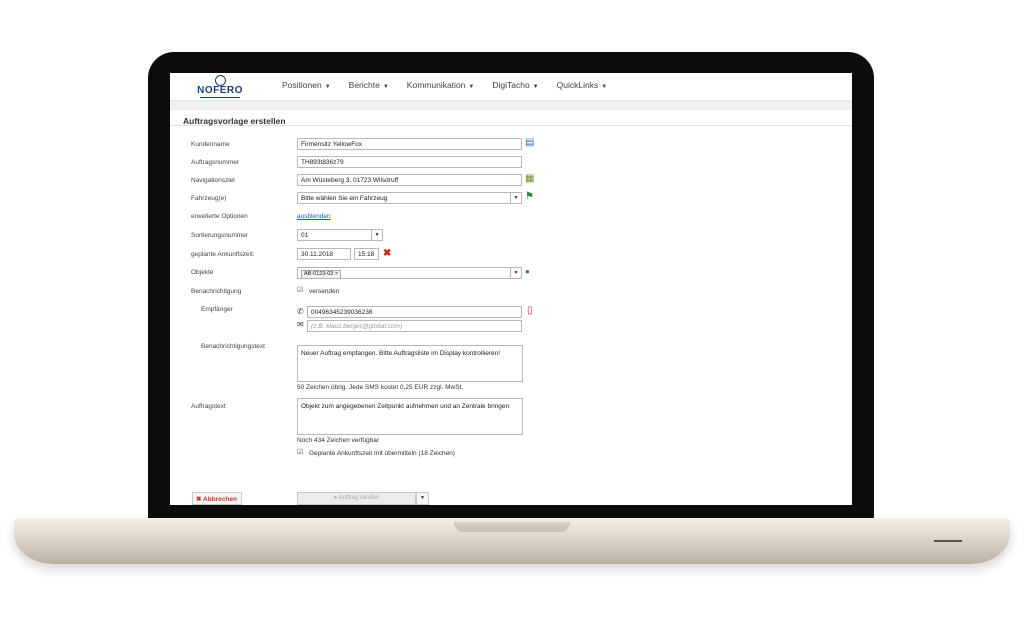  Describe the element at coordinates (217, 309) in the screenshot. I see `label-empfaenger: Empfänger` at that location.